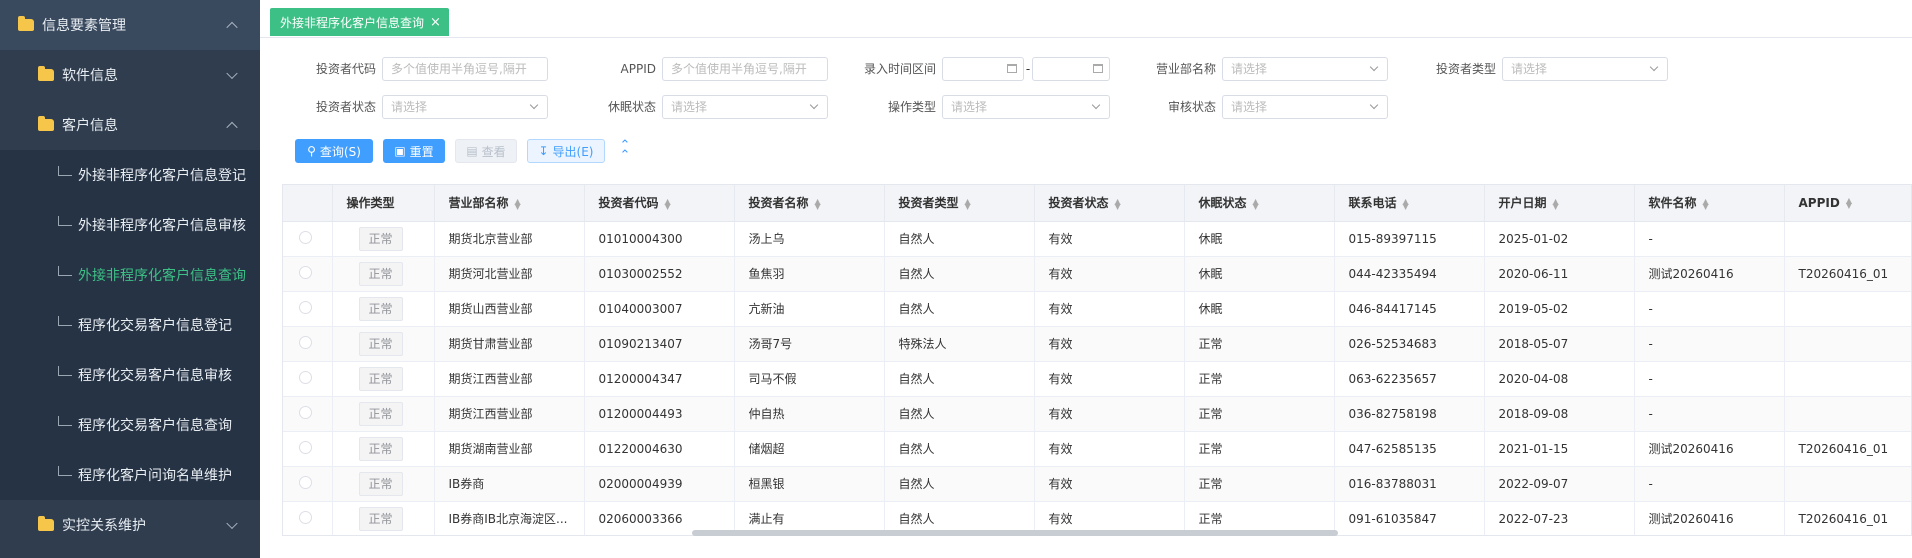  Describe the element at coordinates (130, 125) in the screenshot. I see `sidebar-item-customer-info: 客户信息` at that location.